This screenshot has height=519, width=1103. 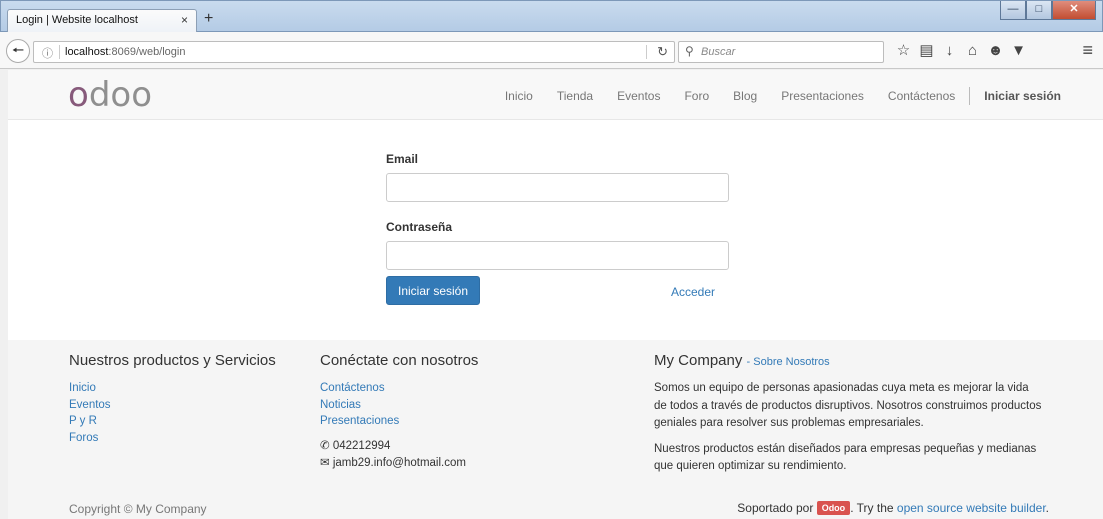 What do you see at coordinates (822, 96) in the screenshot?
I see `nav-presentaciones: Presentaciones` at bounding box center [822, 96].